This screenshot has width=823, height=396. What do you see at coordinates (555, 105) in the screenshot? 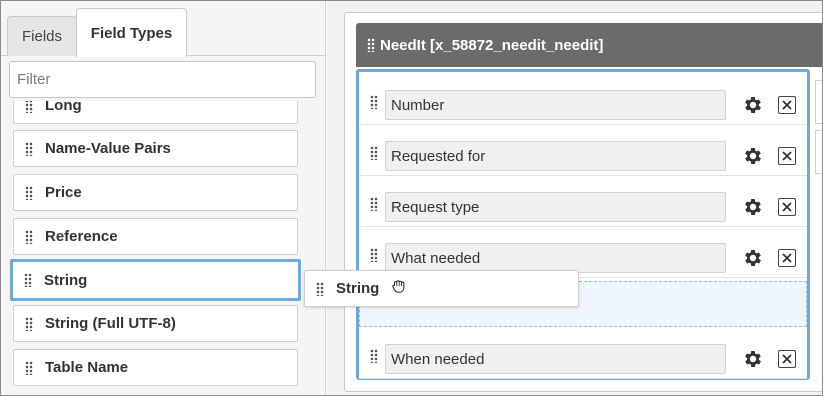
I see `form-field-label: Number` at bounding box center [555, 105].